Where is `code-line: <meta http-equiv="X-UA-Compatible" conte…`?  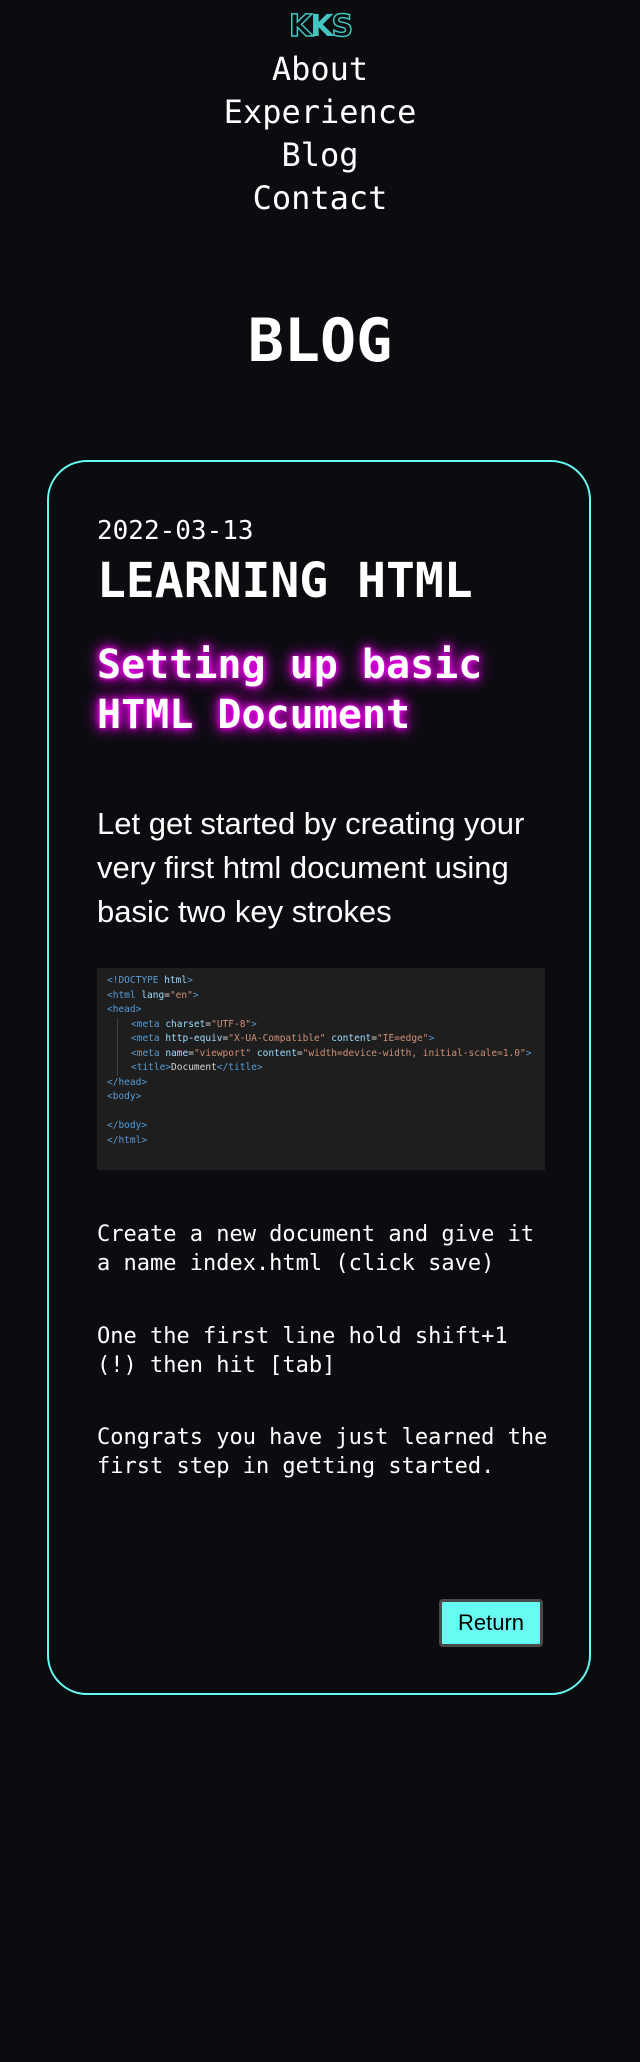
code-line: <meta http-equiv="X-UA-Compatible" conte… is located at coordinates (326, 1039).